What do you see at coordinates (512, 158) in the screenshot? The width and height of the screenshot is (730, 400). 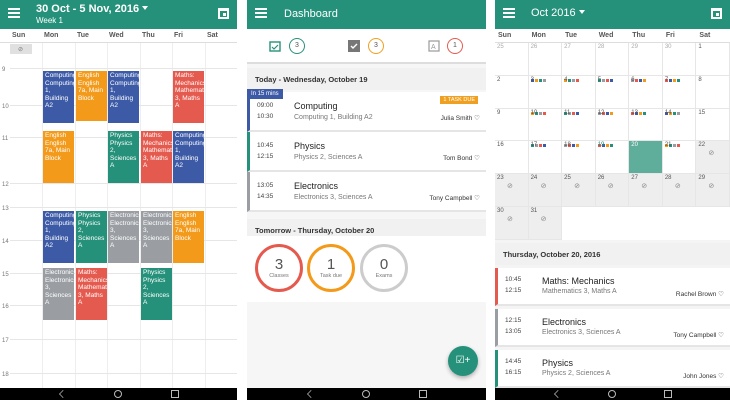 I see `month-day-cell: 16` at bounding box center [512, 158].